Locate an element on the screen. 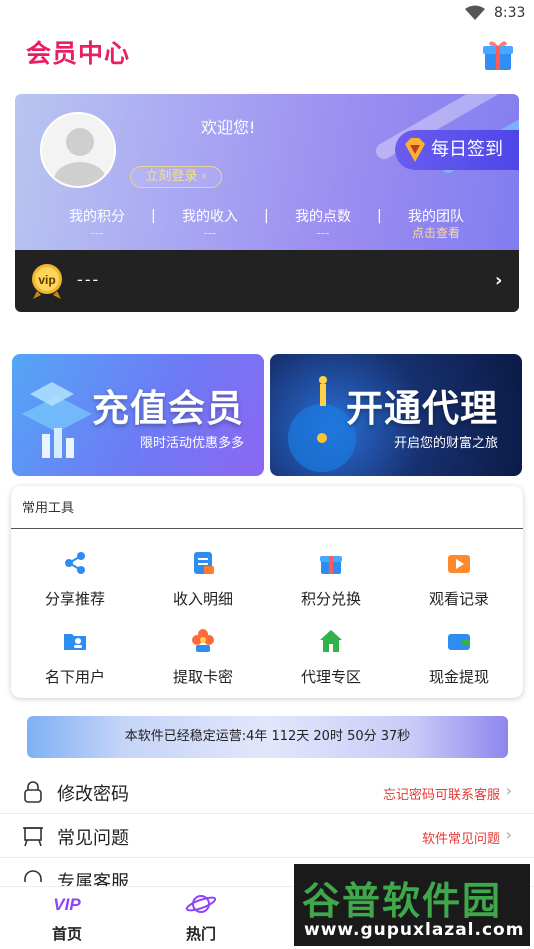 The image size is (534, 949). tool-income-detail: 收入明细 is located at coordinates (203, 579).